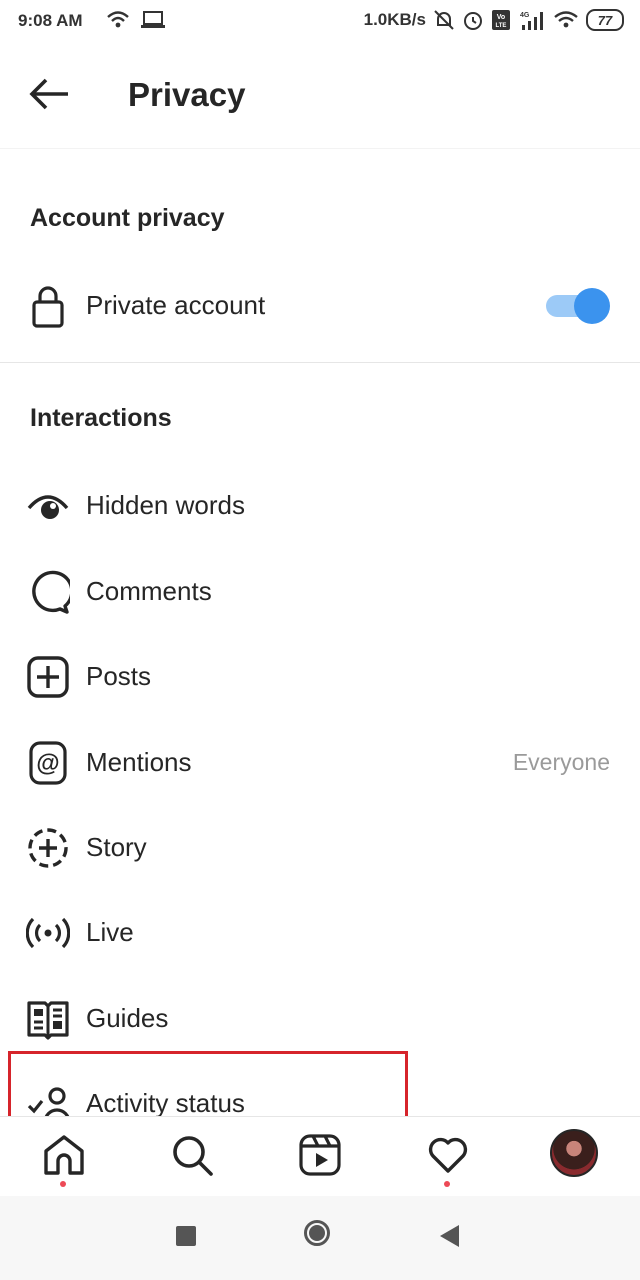 This screenshot has height=1280, width=640. I want to click on heart-icon, so click(448, 1155).